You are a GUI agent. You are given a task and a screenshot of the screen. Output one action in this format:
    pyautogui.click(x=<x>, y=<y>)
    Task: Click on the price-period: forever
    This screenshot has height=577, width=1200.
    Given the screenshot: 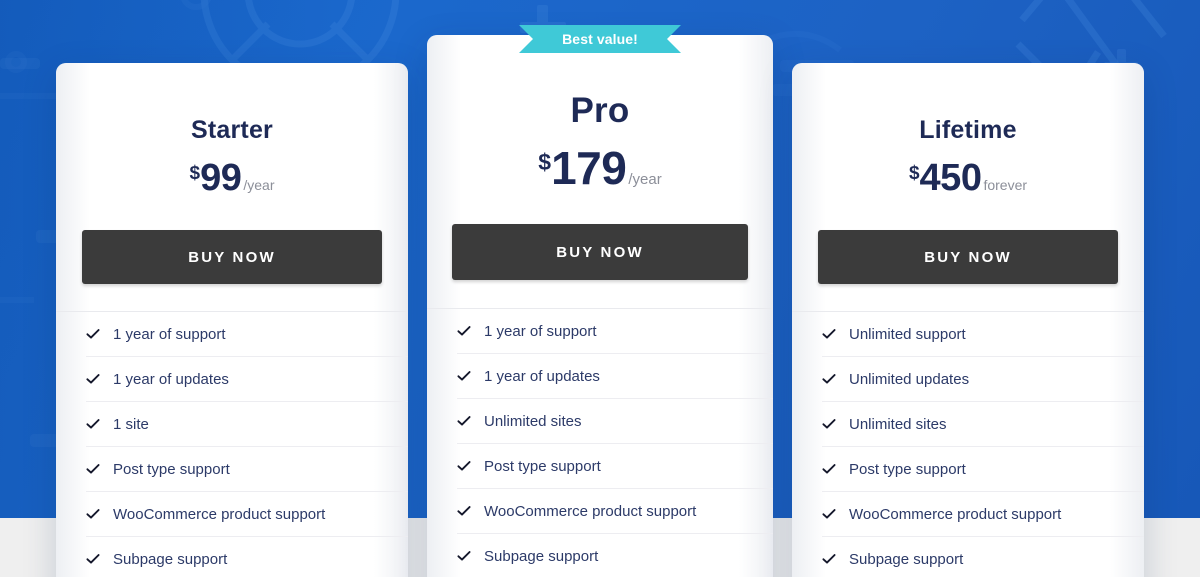 What is the action you would take?
    pyautogui.click(x=1005, y=185)
    